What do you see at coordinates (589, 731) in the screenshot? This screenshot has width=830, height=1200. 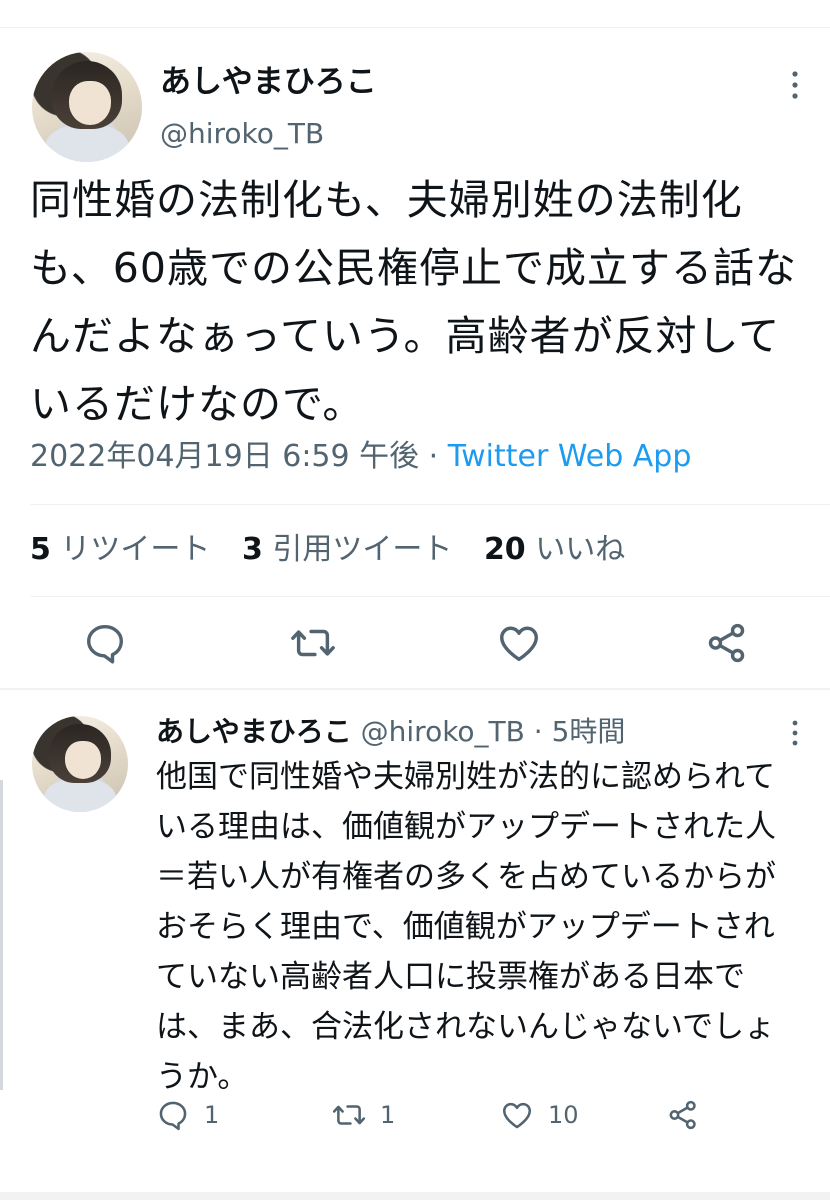 I see `reply-time: 5時間` at bounding box center [589, 731].